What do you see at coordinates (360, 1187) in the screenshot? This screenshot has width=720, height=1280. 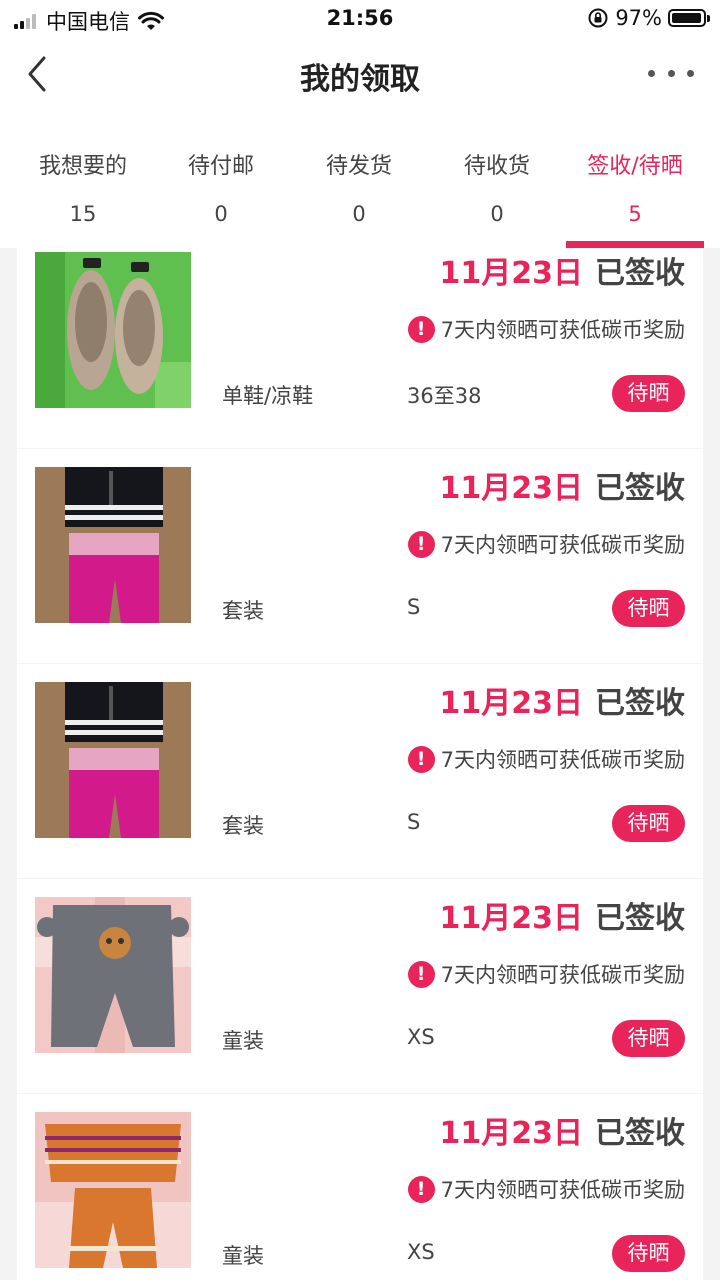 I see `list-item: 11月23日 已签收 ! 7天内领晒可获低碳币奖励 童装 XS 待晒` at bounding box center [360, 1187].